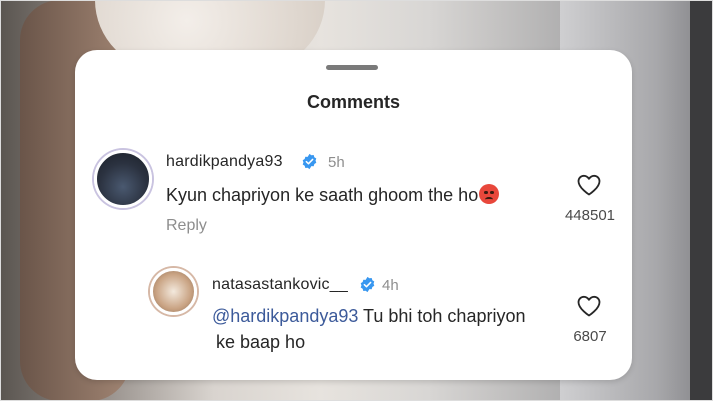 The image size is (713, 401). What do you see at coordinates (590, 336) in the screenshot?
I see `like-count: 6807` at bounding box center [590, 336].